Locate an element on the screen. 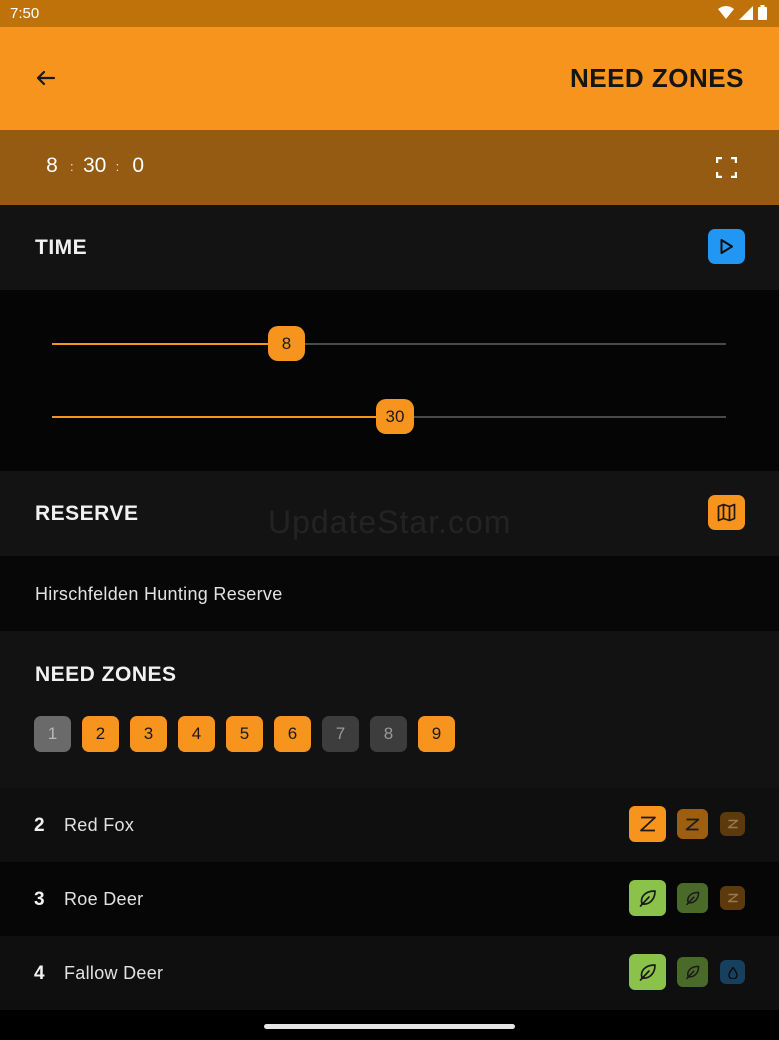  hour-slider: 8 is located at coordinates (389, 343).